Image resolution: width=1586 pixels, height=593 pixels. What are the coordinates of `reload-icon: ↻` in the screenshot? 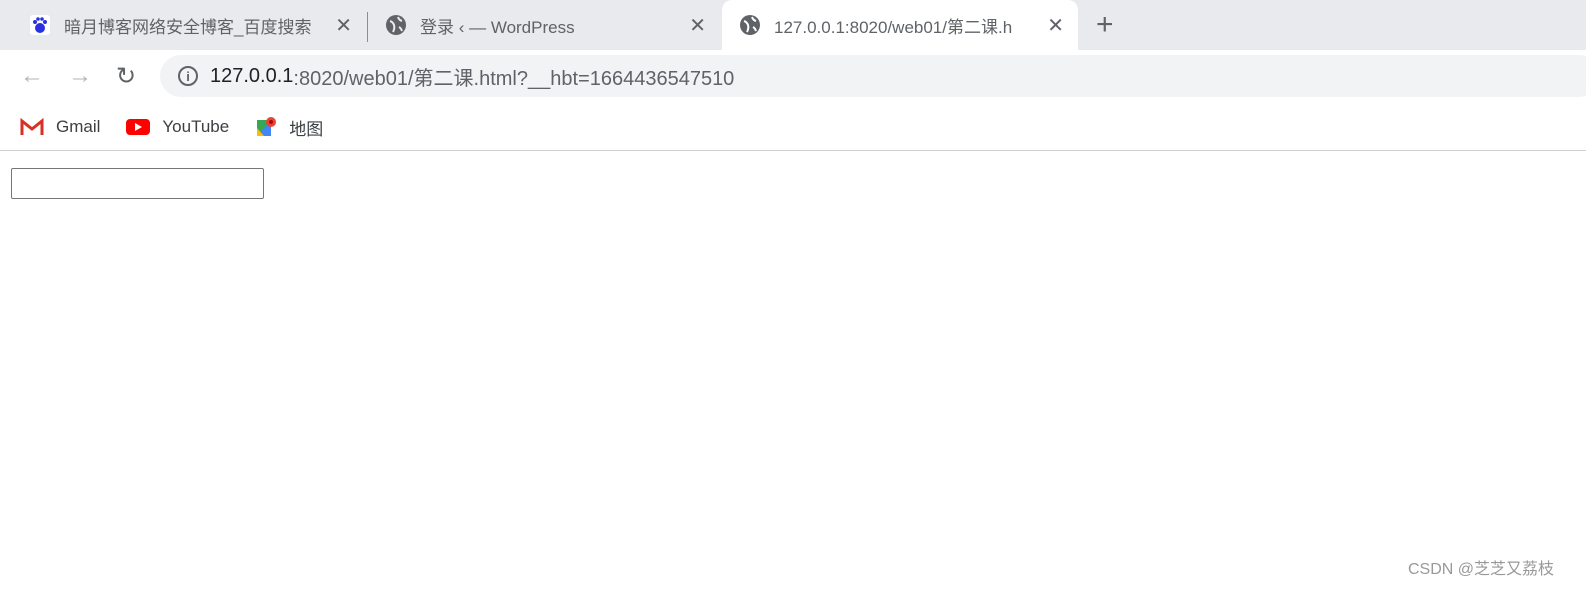 It's located at (126, 76).